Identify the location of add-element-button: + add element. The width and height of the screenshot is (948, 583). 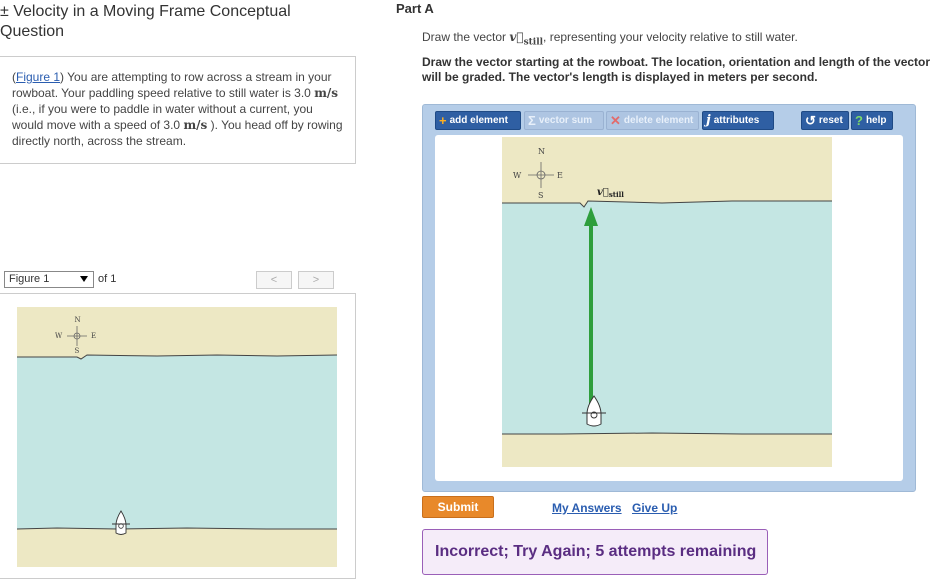
(478, 120).